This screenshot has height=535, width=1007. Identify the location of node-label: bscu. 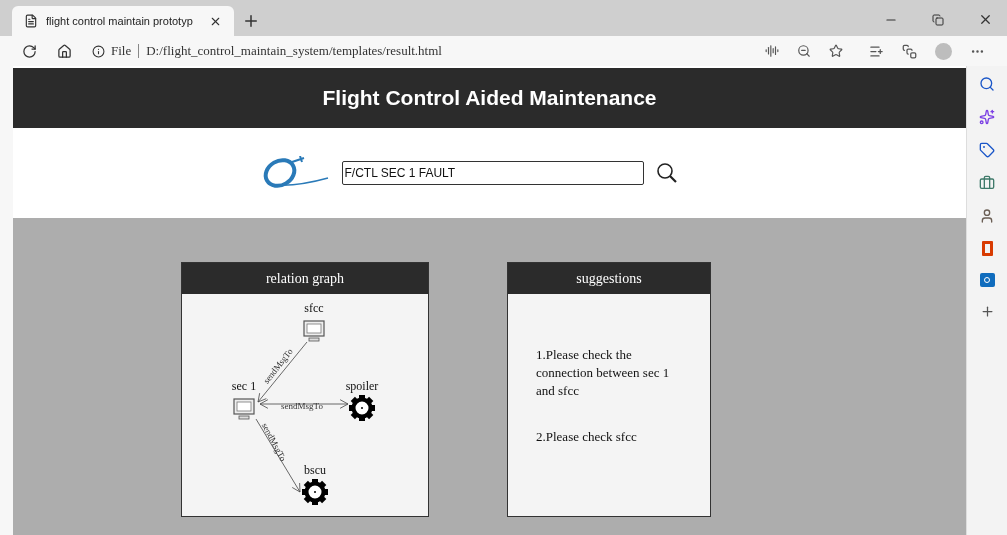
(315, 470).